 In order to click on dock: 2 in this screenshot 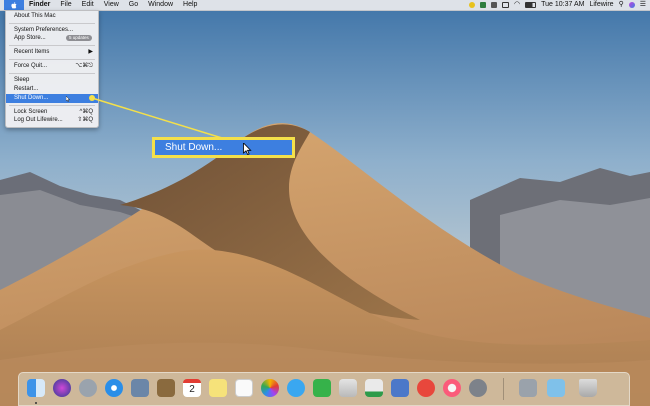, I will do `click(324, 389)`.